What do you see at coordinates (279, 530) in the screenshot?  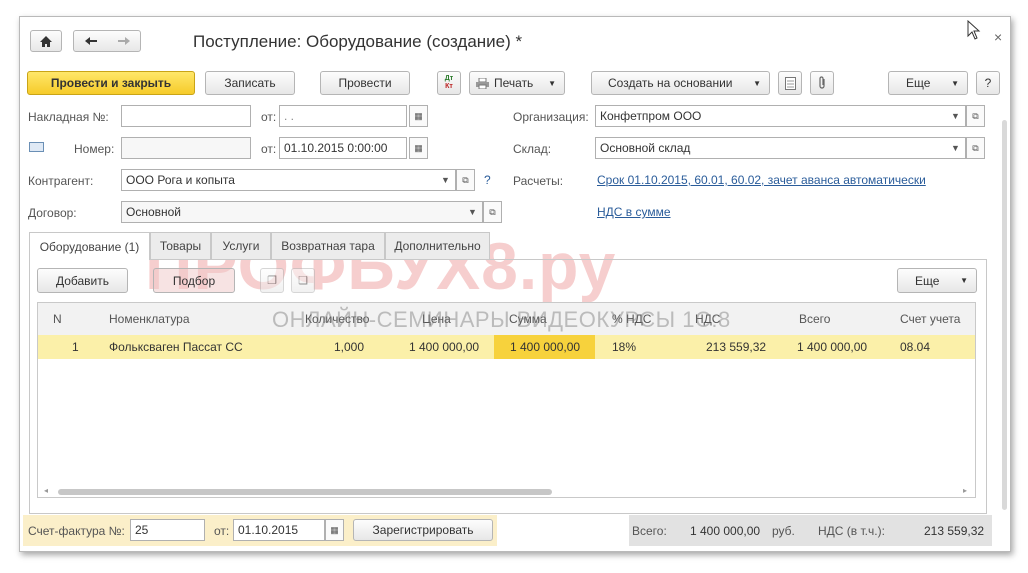 I see `sf-date-field: 01.10.2015` at bounding box center [279, 530].